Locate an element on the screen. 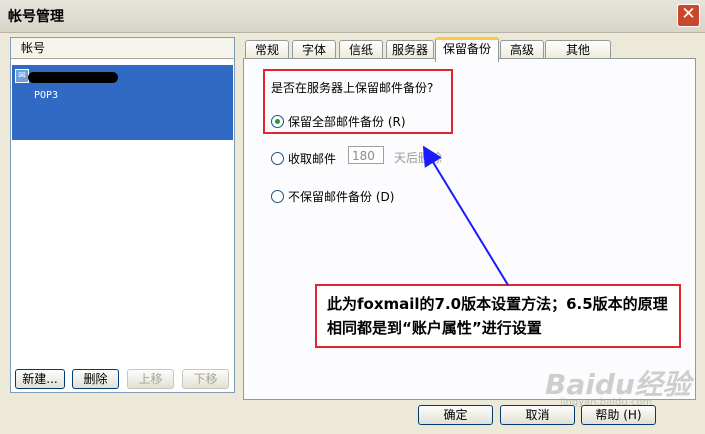 The height and width of the screenshot is (434, 705). days-input: 180 is located at coordinates (366, 155).